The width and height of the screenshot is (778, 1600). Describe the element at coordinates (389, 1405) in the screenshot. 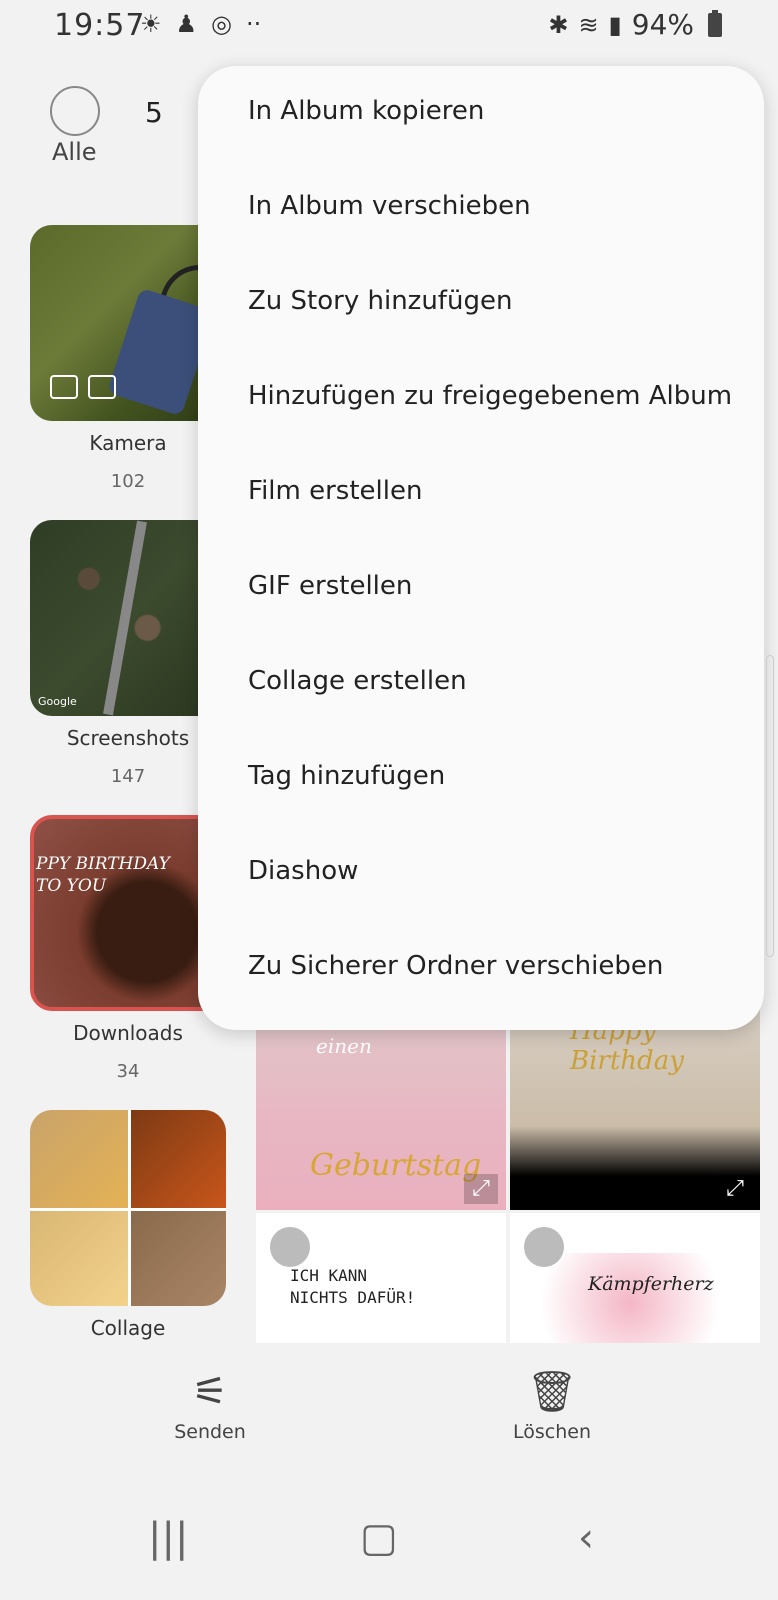

I see `bottom-action-bar: ⚟ Senden 🗑 Löschen` at that location.